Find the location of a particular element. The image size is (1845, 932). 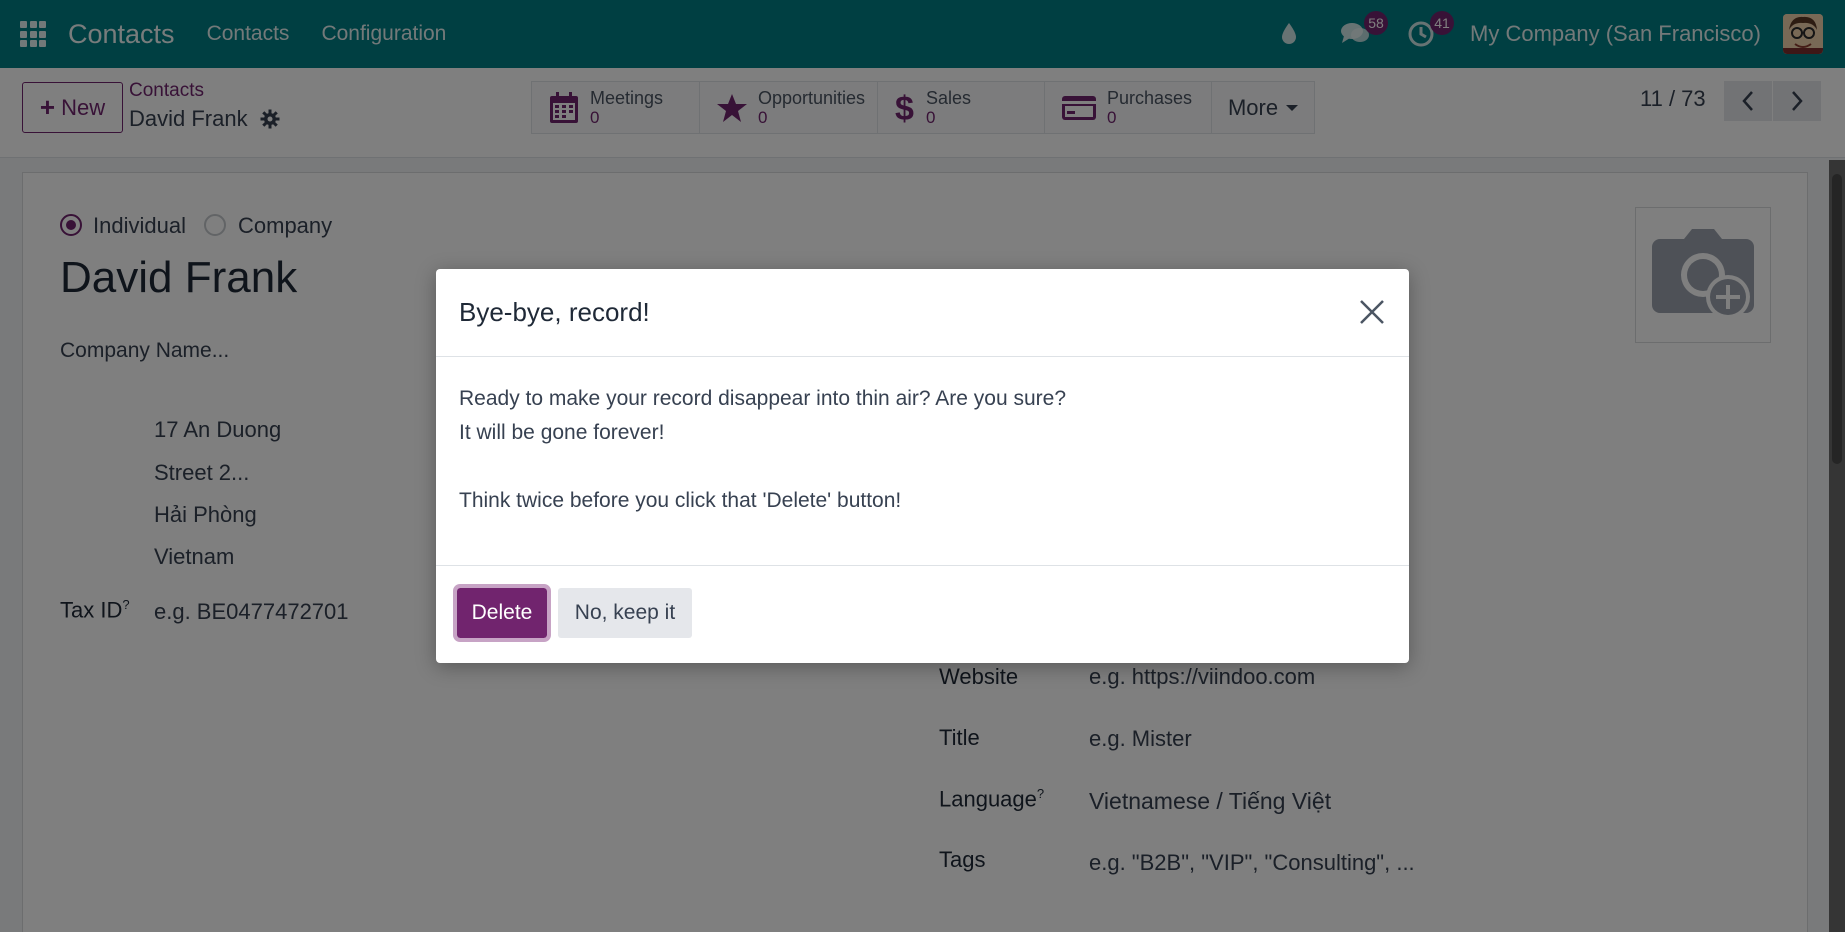

delete-button: Delete is located at coordinates (502, 613).